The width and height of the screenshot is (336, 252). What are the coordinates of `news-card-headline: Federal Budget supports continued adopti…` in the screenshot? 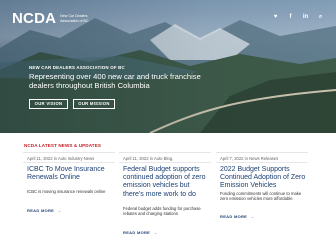 It's located at (166, 182).